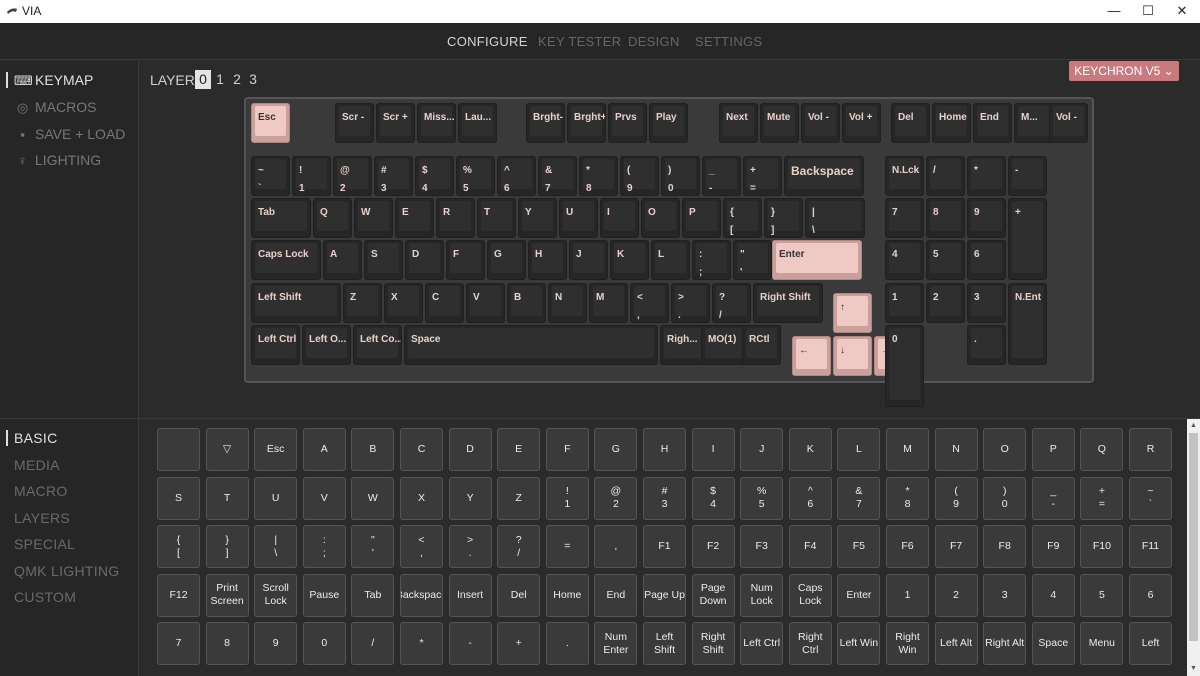  Describe the element at coordinates (227, 595) in the screenshot. I see `keycode-button: Print Screen` at that location.